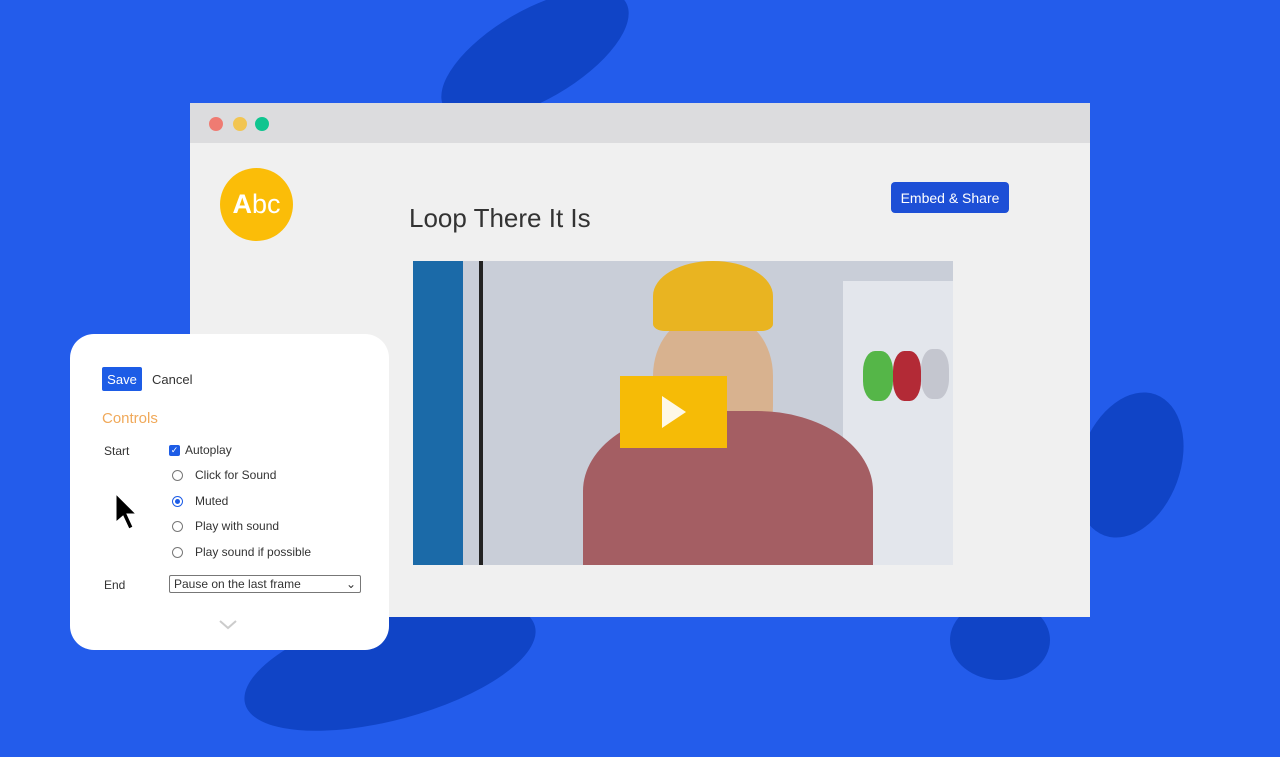  Describe the element at coordinates (950, 197) in the screenshot. I see `embed-share-button: Embed & Share` at that location.